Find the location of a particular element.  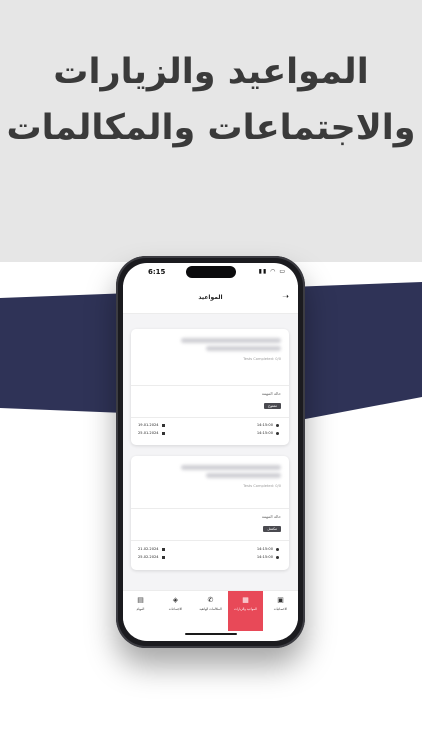

dynamic-island is located at coordinates (211, 272).